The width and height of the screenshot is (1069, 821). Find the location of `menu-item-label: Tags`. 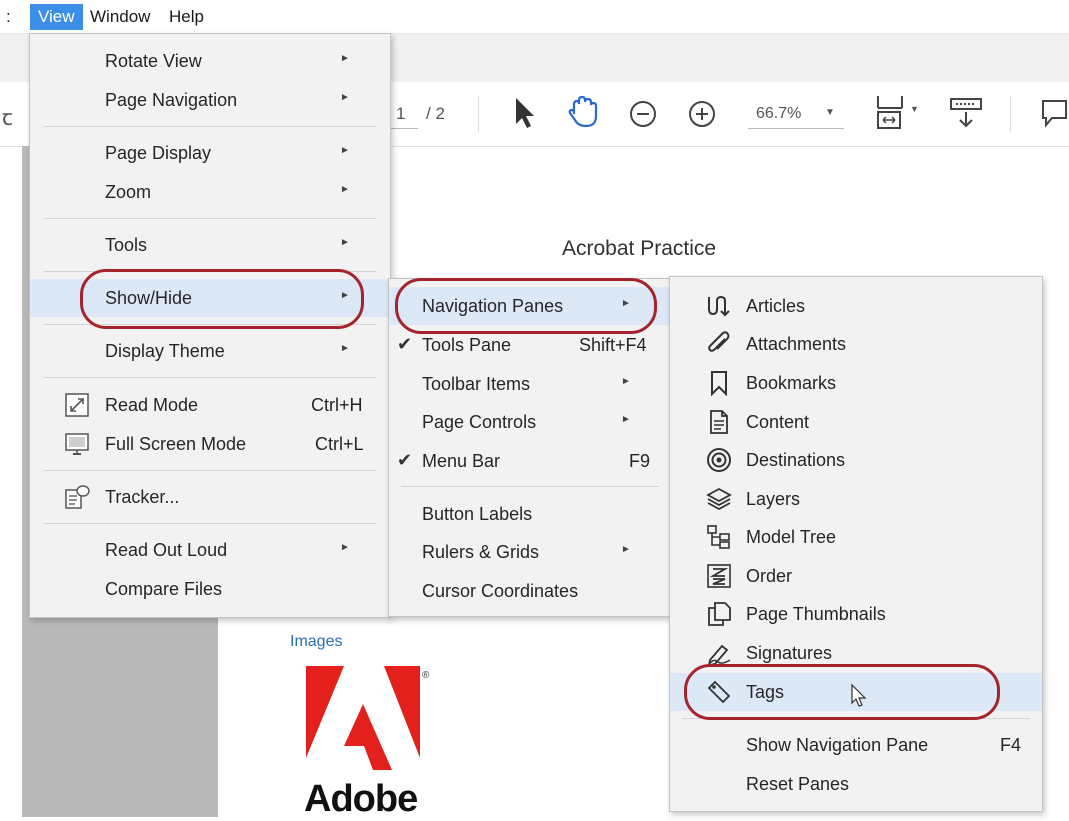

menu-item-label: Tags is located at coordinates (765, 692).